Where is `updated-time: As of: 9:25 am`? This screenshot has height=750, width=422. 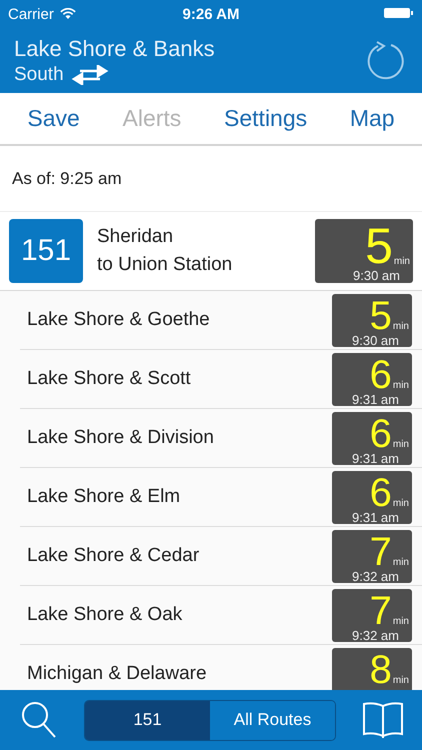 updated-time: As of: 9:25 am is located at coordinates (67, 178).